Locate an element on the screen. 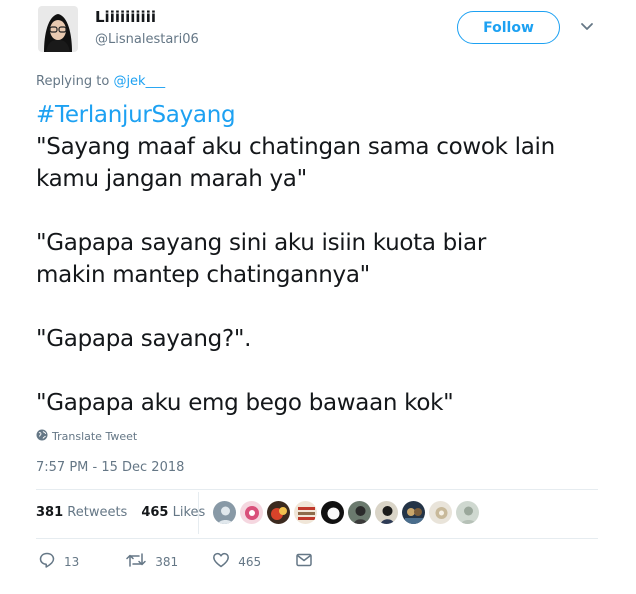 The image size is (636, 594). reply-icon is located at coordinates (47, 561).